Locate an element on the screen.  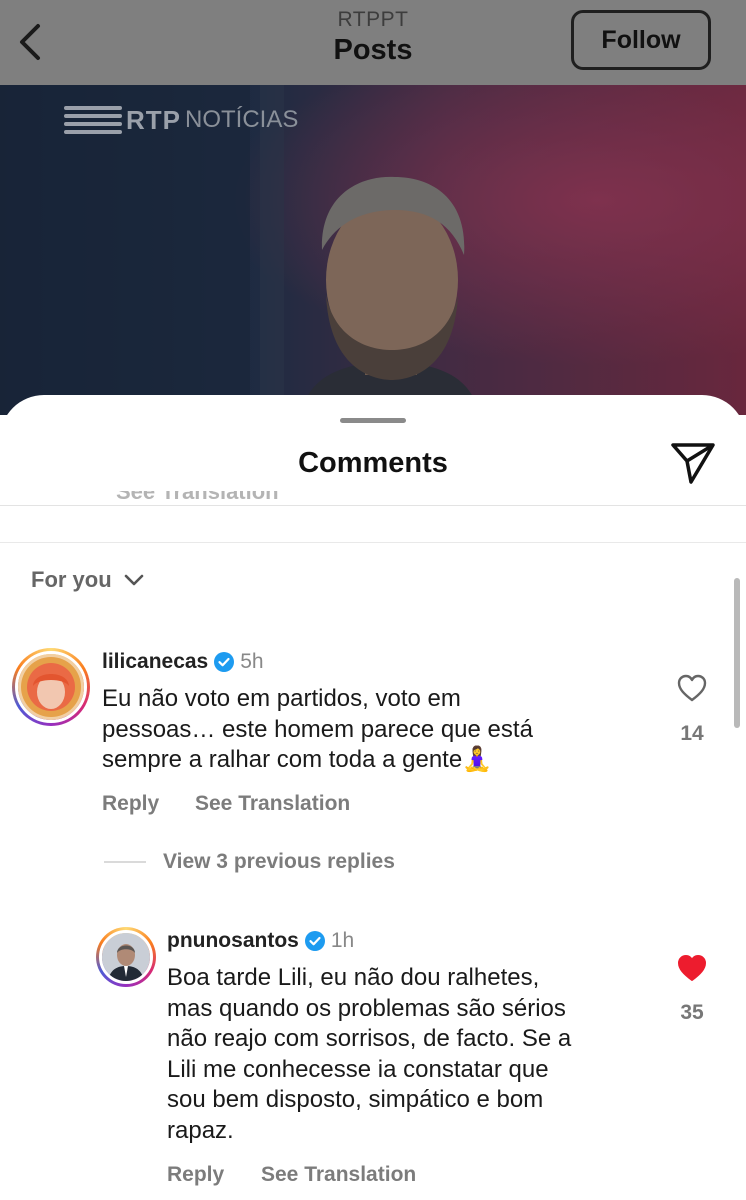
reply-header: pnunosantos 1h is located at coordinates (260, 941).